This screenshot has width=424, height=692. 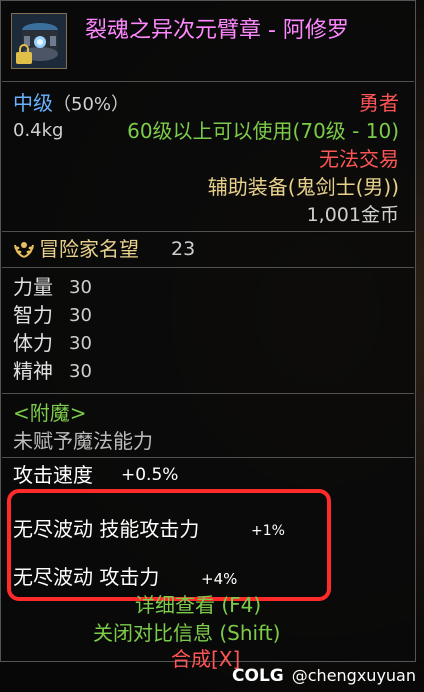 I want to click on watermark: COLG @chengxuyuan, so click(x=324, y=676).